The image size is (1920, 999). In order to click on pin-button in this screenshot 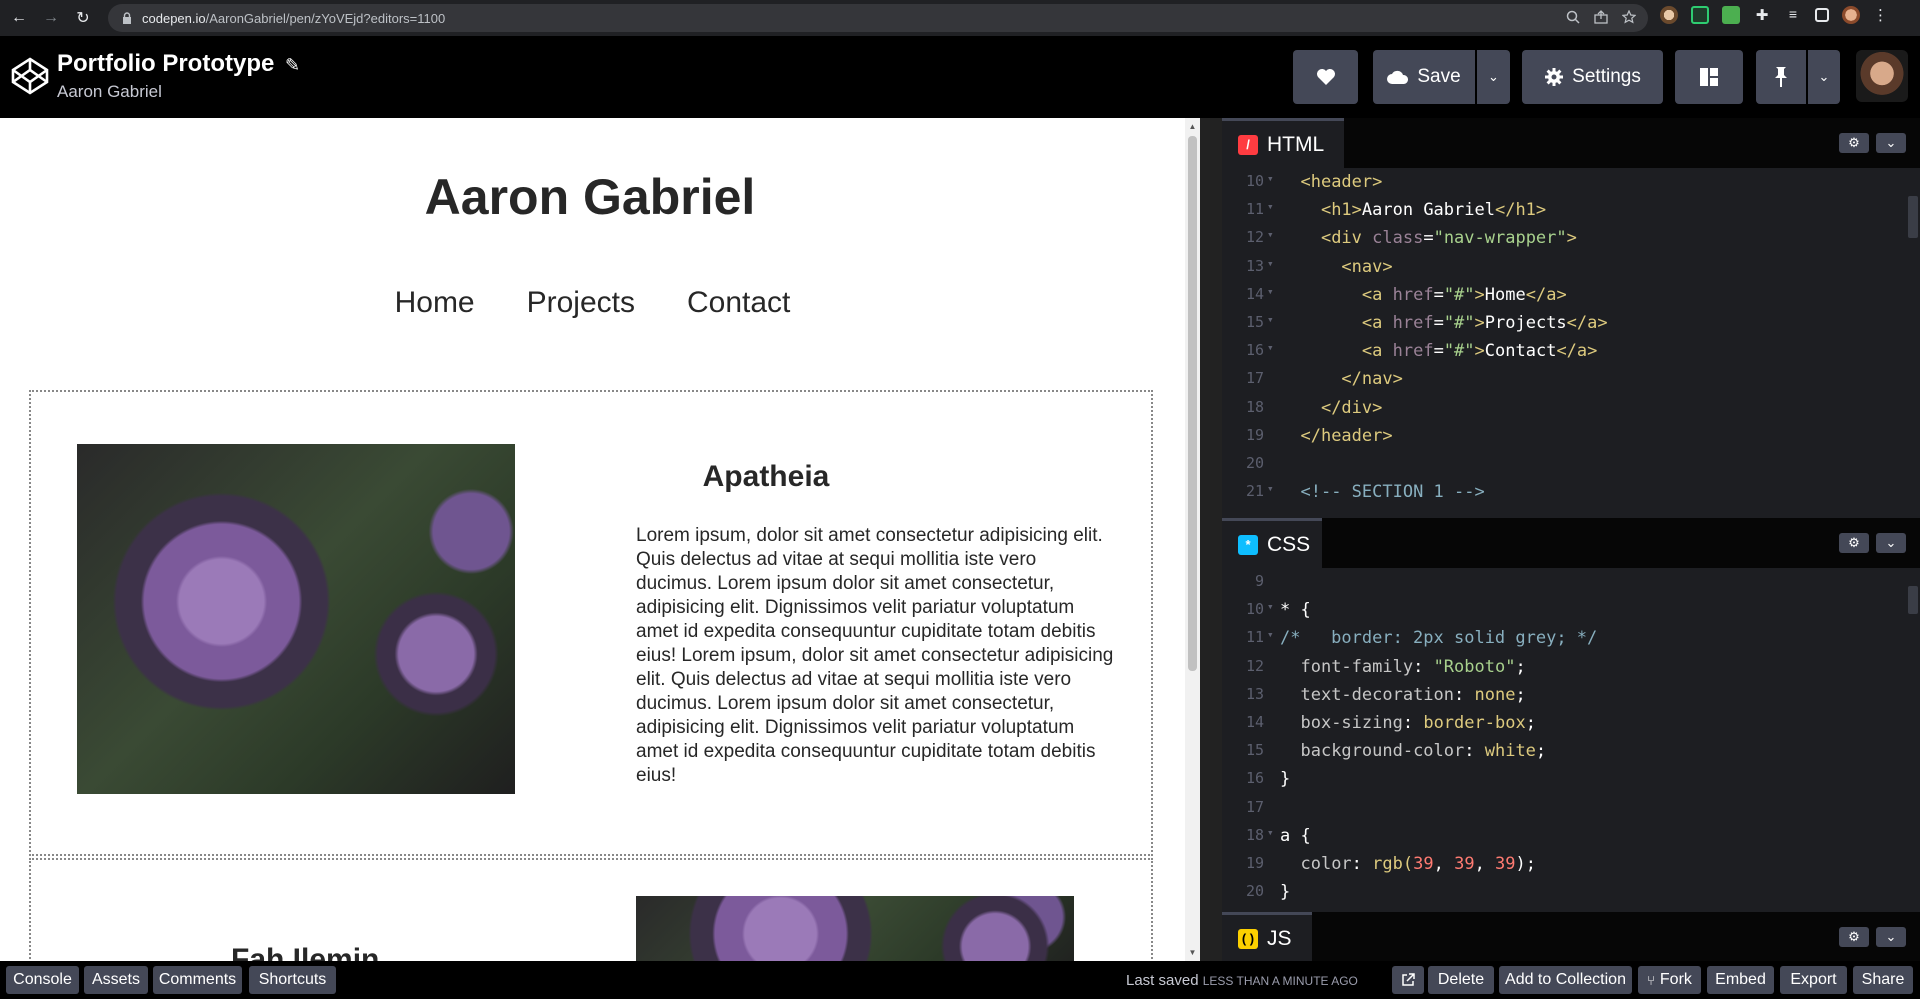, I will do `click(1781, 77)`.